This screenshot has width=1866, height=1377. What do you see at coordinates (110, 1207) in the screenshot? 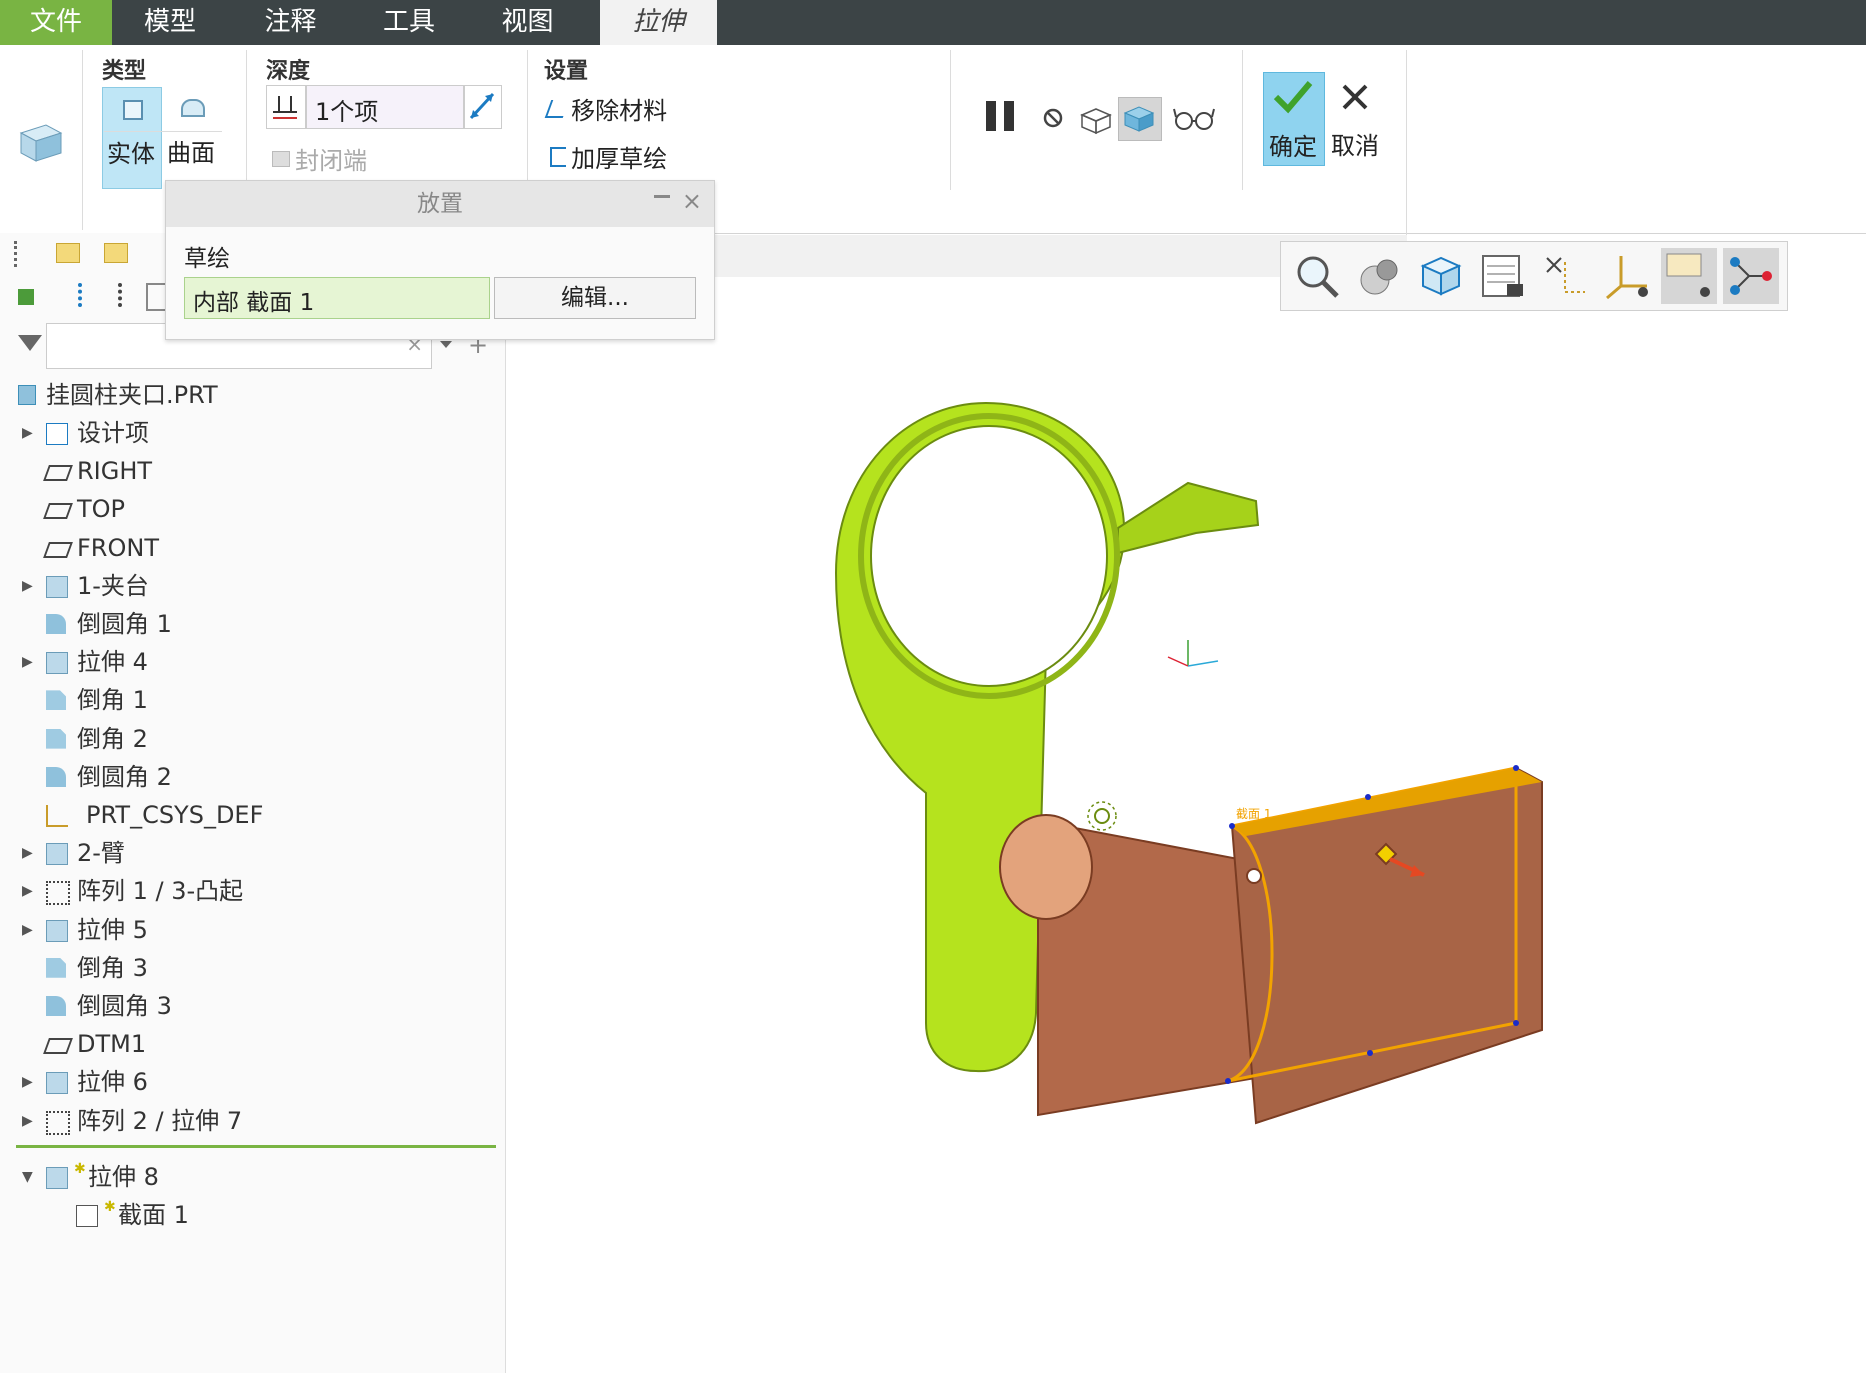
I see `new-sketch-icon: ✱` at bounding box center [110, 1207].